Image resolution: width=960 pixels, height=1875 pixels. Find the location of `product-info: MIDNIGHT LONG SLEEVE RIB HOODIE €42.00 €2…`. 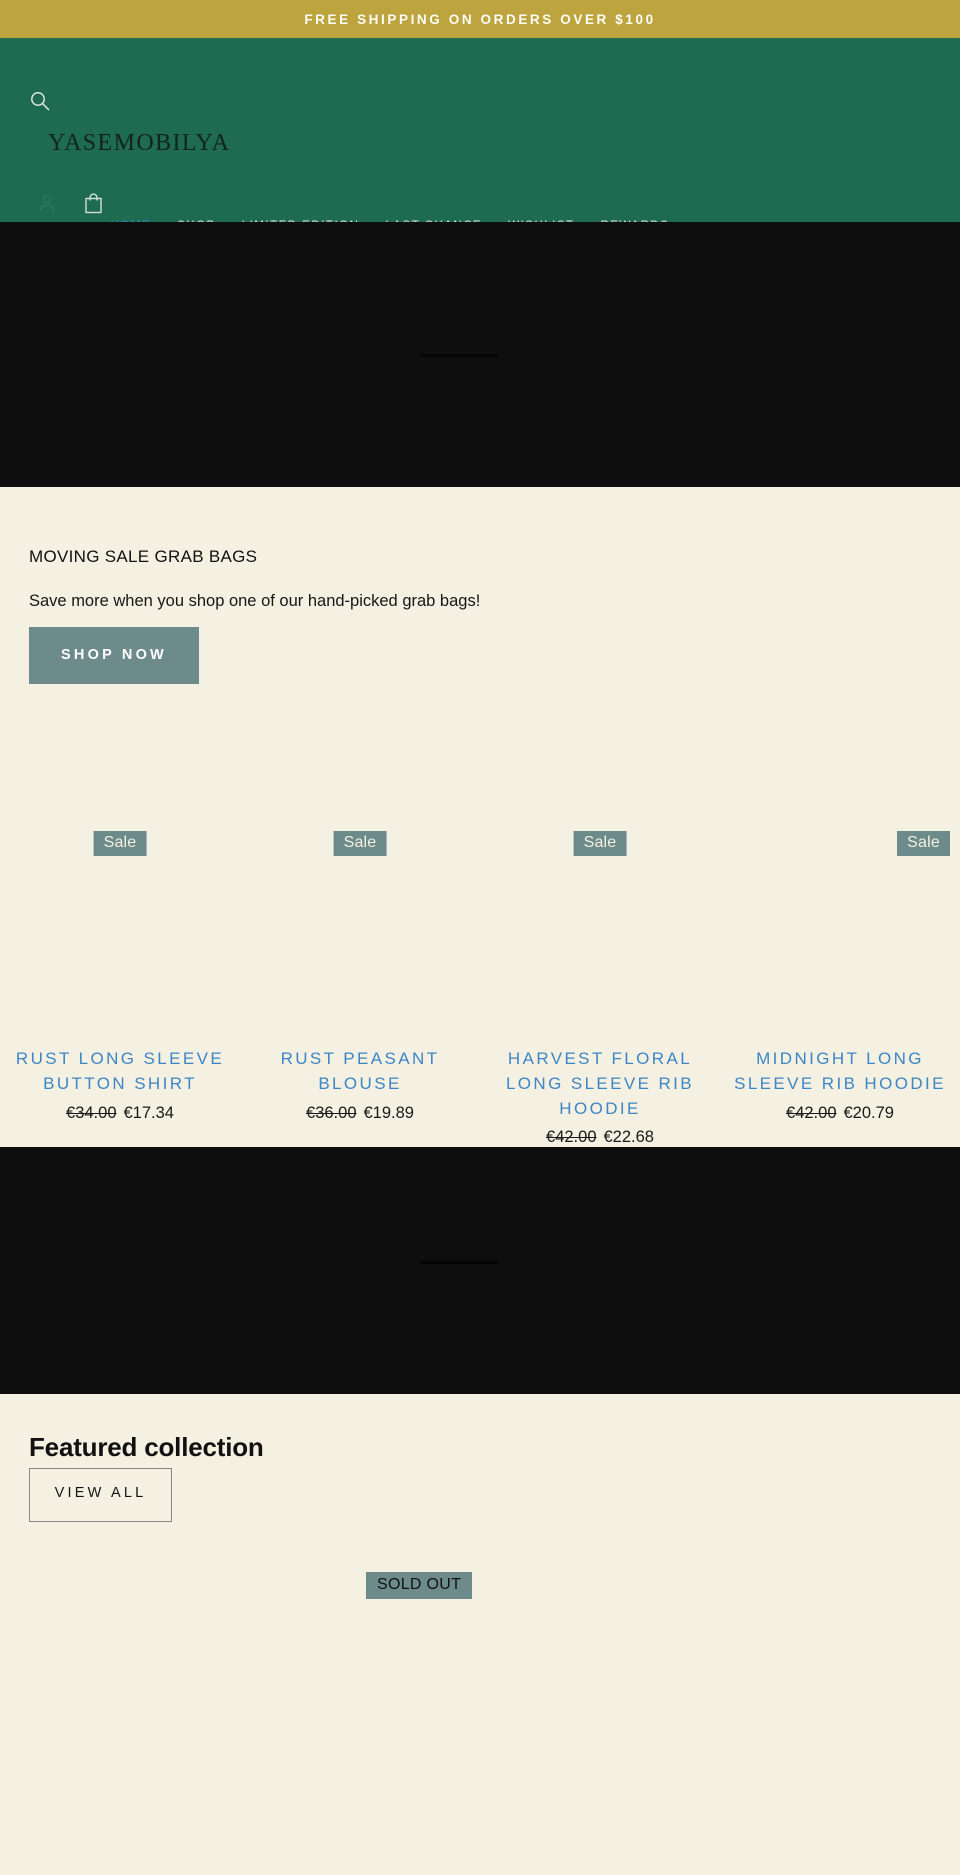

product-info: MIDNIGHT LONG SLEEVE RIB HOODIE €42.00 €2… is located at coordinates (840, 1084).